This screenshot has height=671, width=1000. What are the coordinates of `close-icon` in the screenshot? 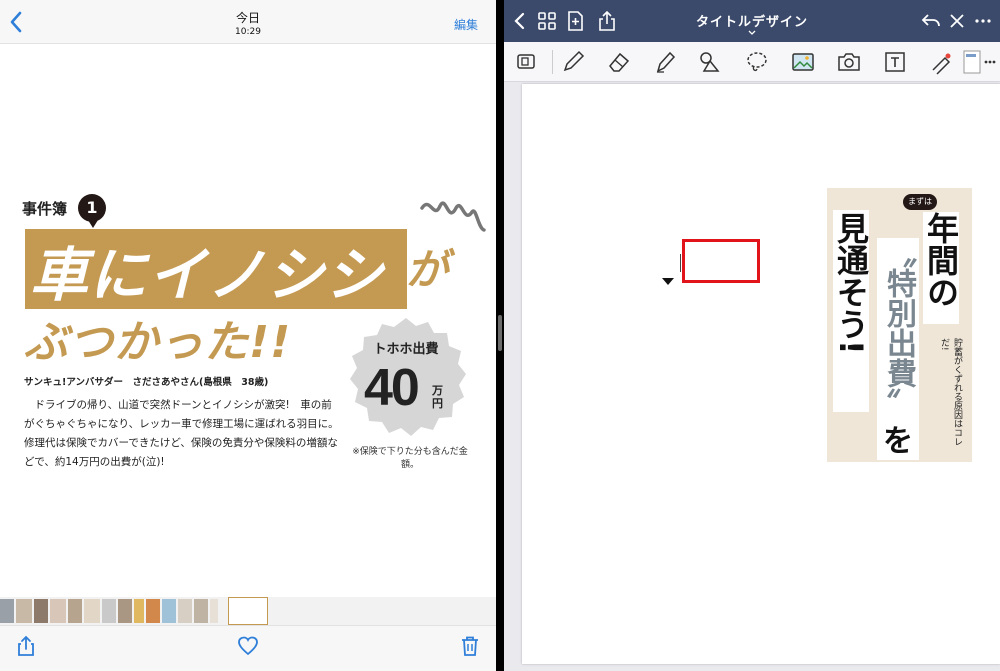 It's located at (957, 21).